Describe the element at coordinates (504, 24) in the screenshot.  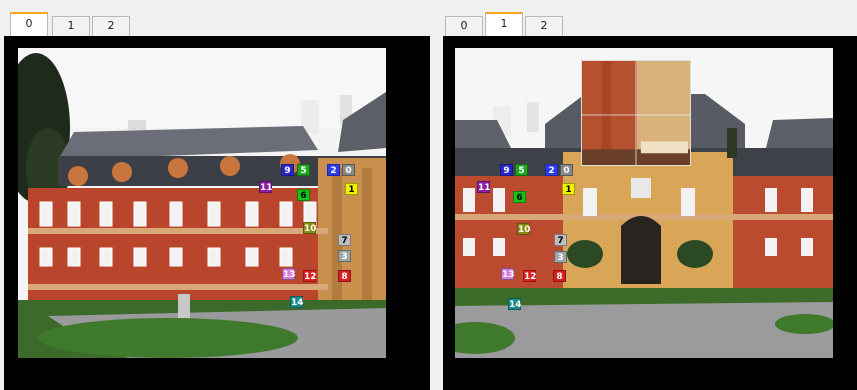
I see `right-tab-1: 1` at that location.